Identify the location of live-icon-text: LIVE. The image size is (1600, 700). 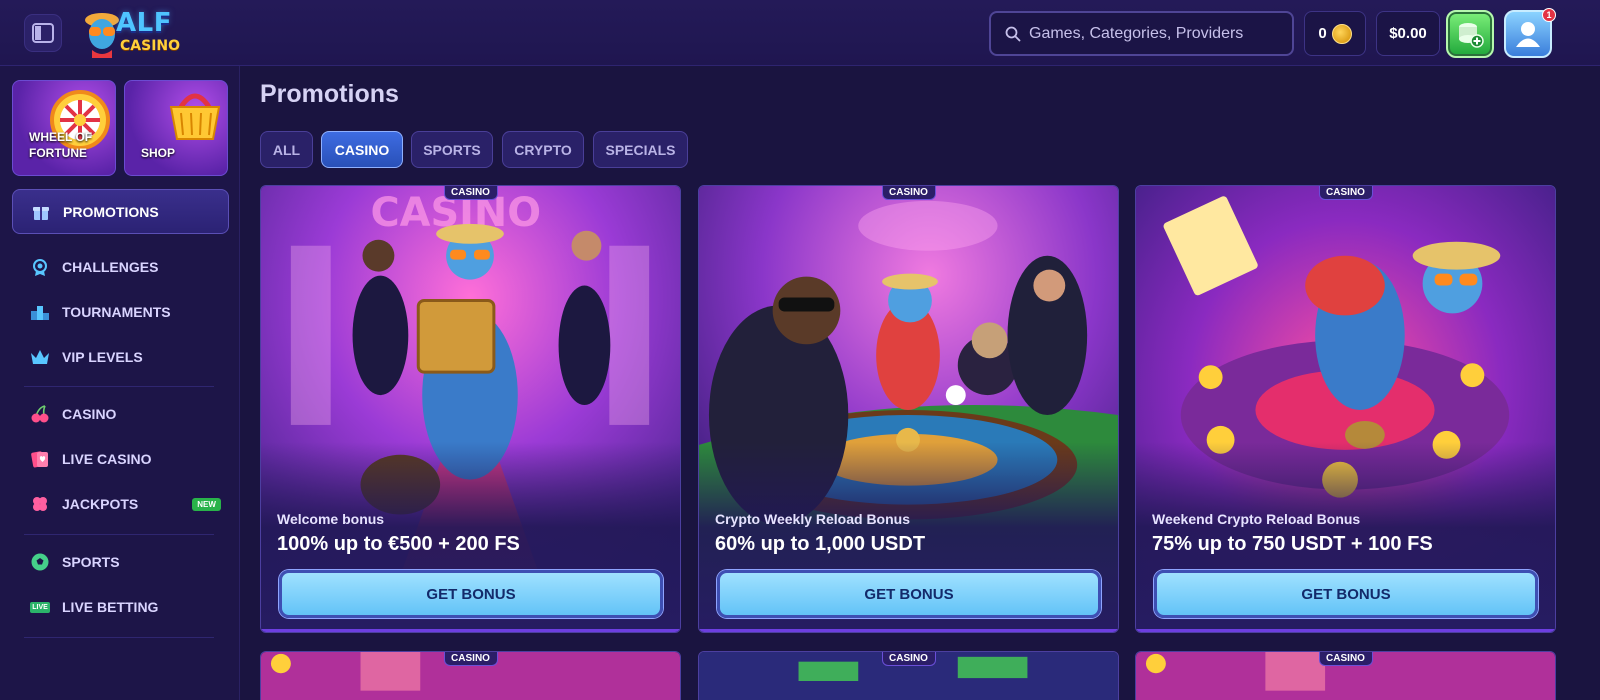
(40, 607).